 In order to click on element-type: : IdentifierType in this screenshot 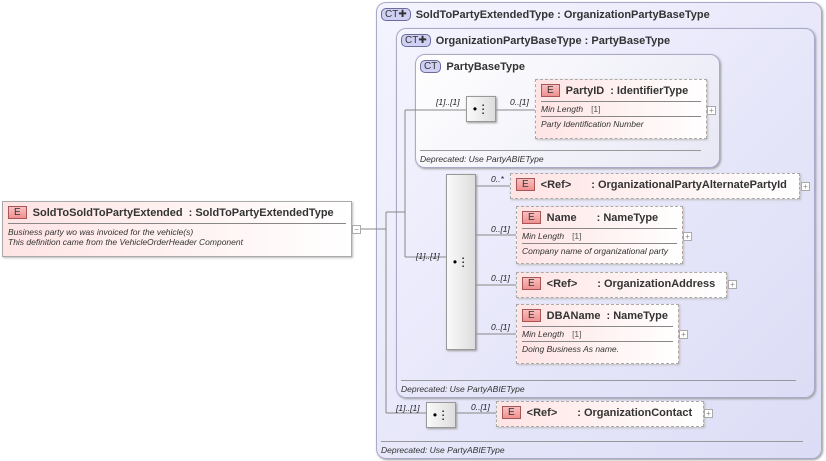, I will do `click(649, 90)`.